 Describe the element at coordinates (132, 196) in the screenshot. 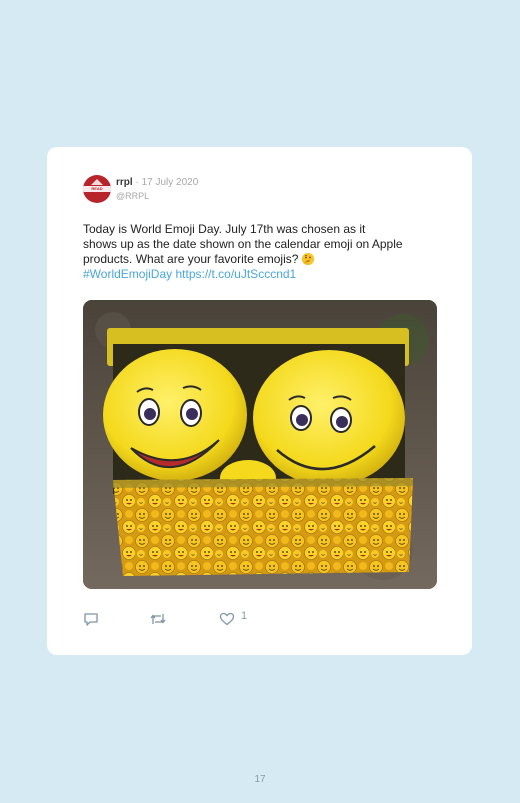

I see `user-handle: @RRPL` at that location.